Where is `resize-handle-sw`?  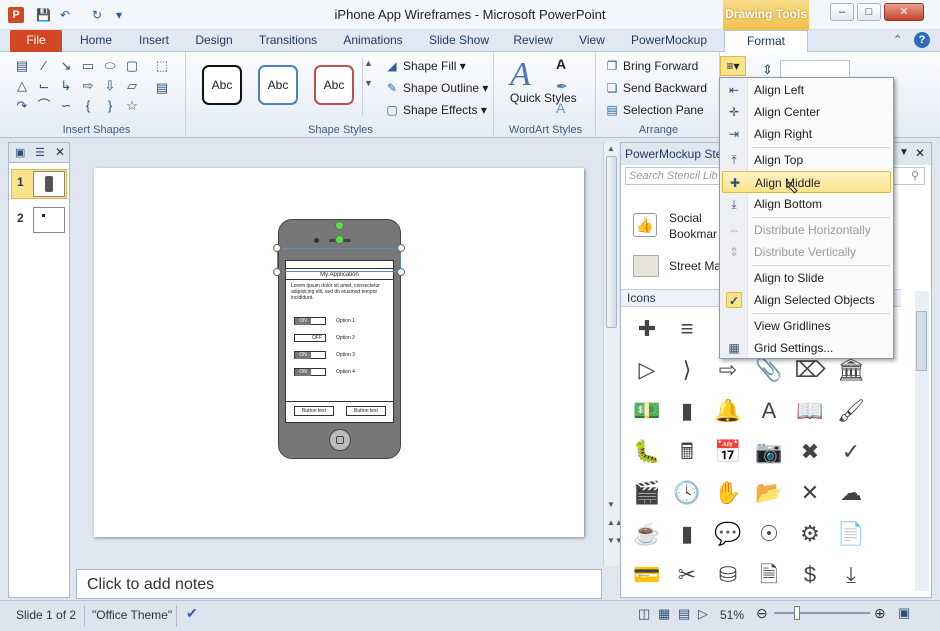 resize-handle-sw is located at coordinates (277, 272).